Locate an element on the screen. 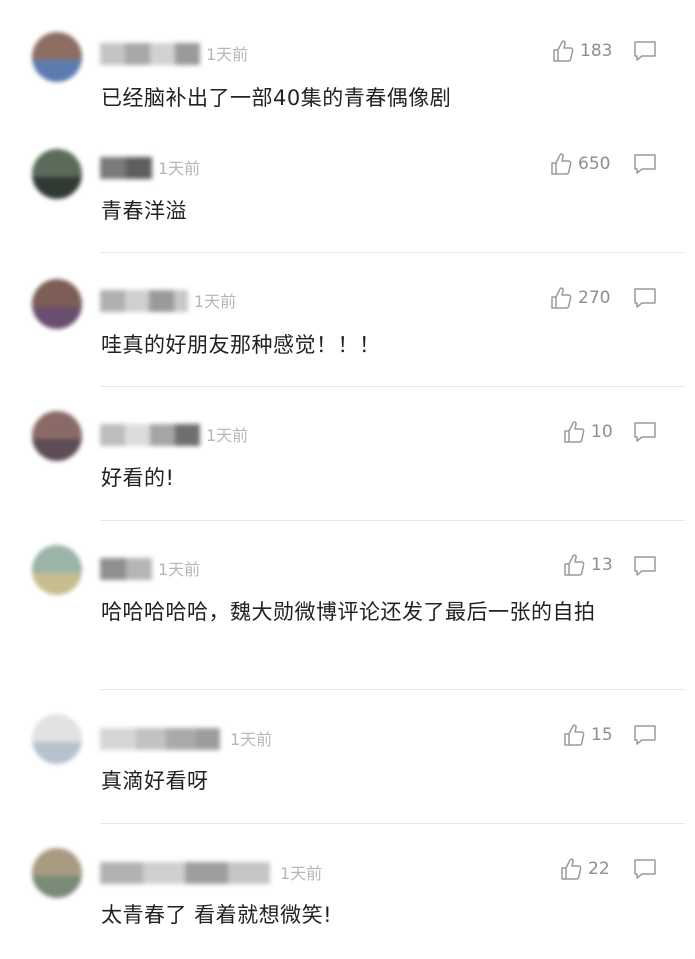  comment-item: 1天前 15 真滴好看呀 is located at coordinates (347, 757).